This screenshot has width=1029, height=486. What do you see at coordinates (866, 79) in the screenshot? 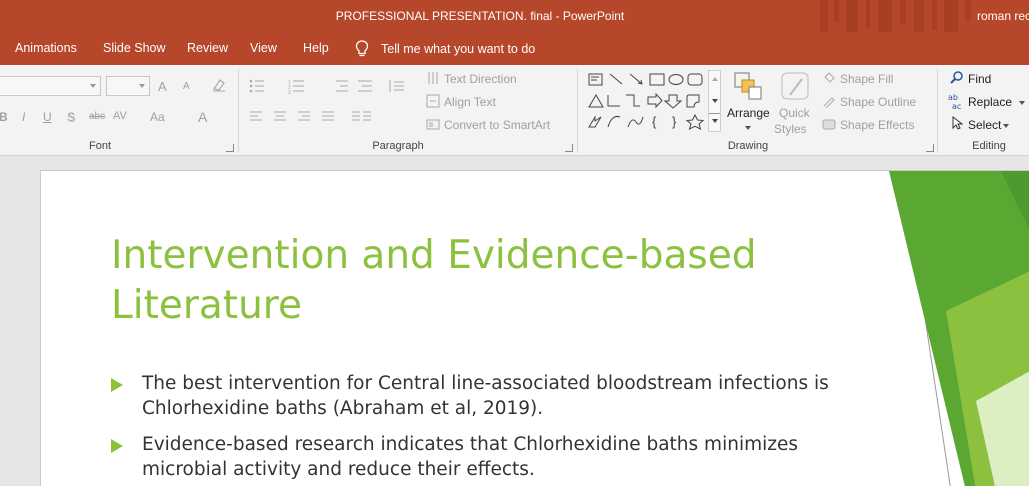
I see `shape-fill-button: Shape Fill` at bounding box center [866, 79].